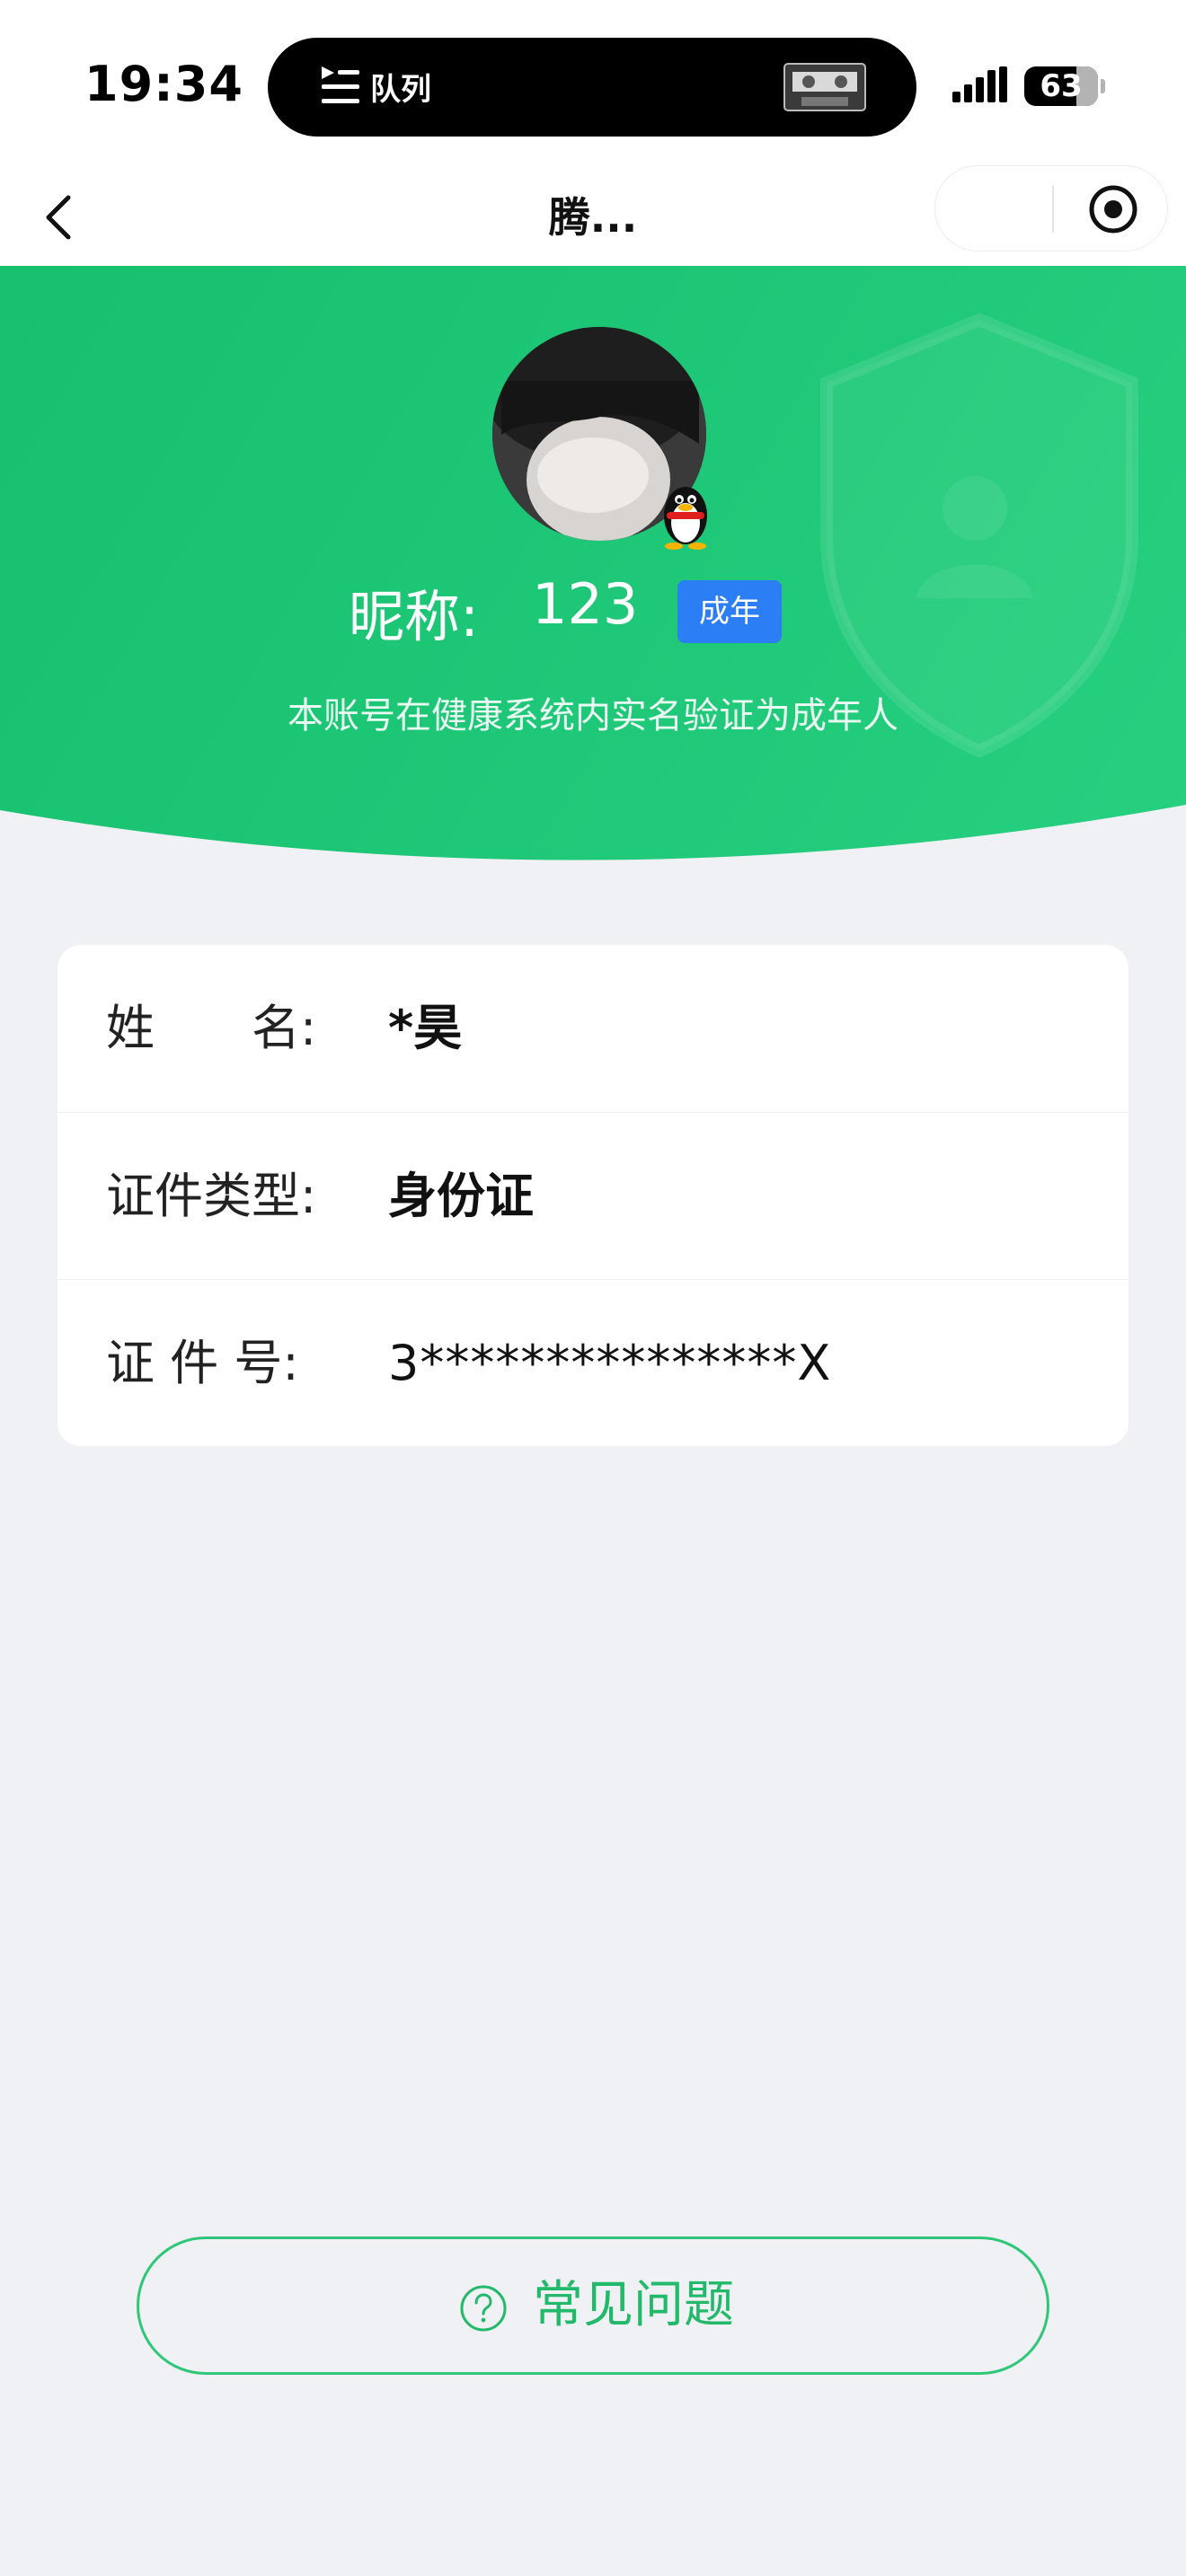 The width and height of the screenshot is (1186, 2576). I want to click on battery-icon: 63, so click(1061, 86).